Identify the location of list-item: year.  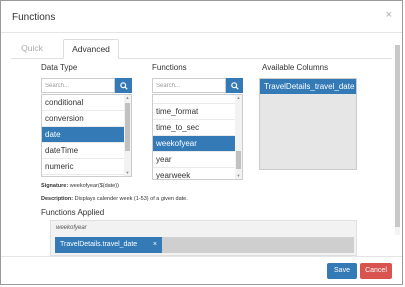
(194, 160).